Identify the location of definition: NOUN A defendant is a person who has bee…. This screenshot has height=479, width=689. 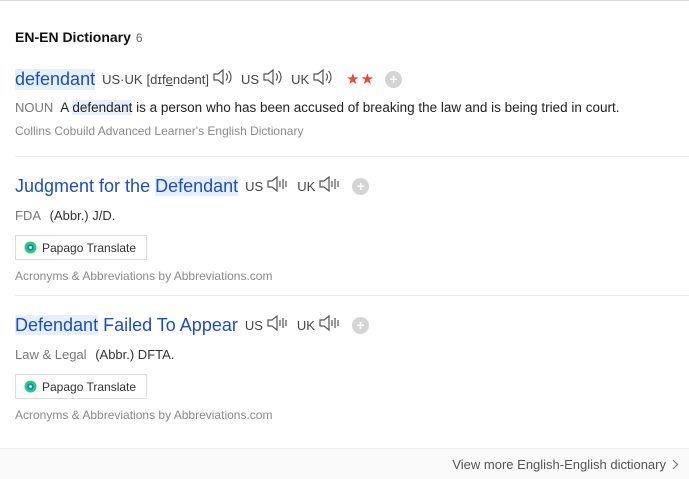
(317, 107).